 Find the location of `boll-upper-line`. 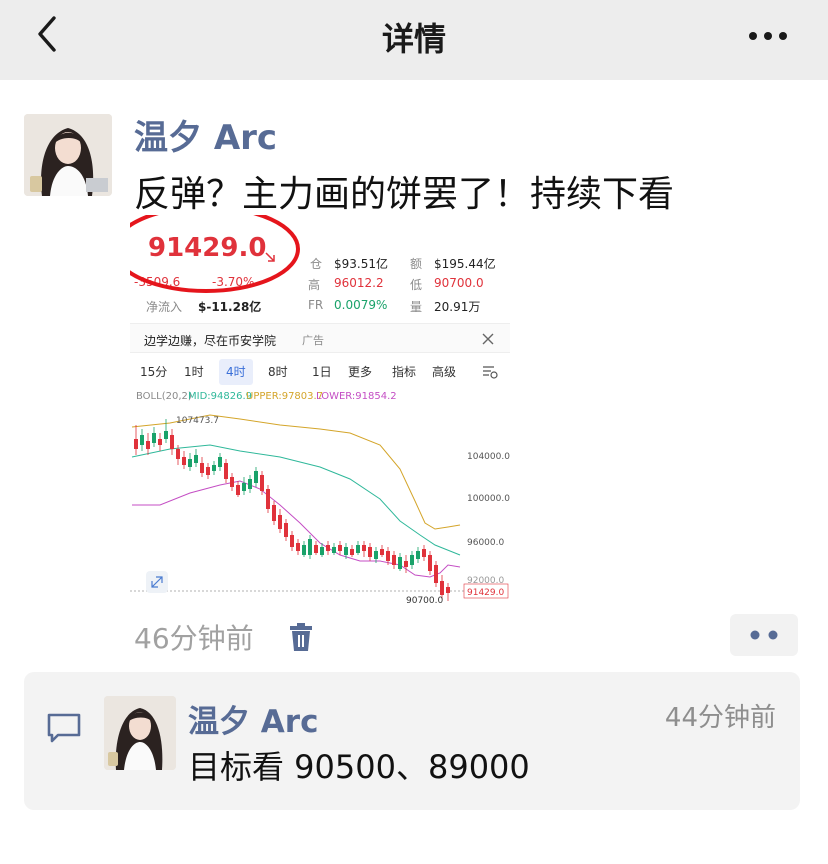

boll-upper-line is located at coordinates (296, 472).